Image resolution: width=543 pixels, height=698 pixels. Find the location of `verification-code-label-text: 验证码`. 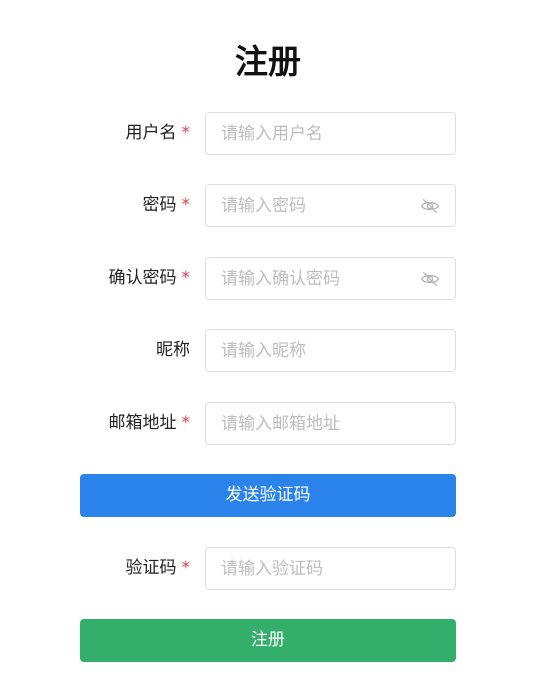

verification-code-label-text: 验证码 is located at coordinates (151, 568).